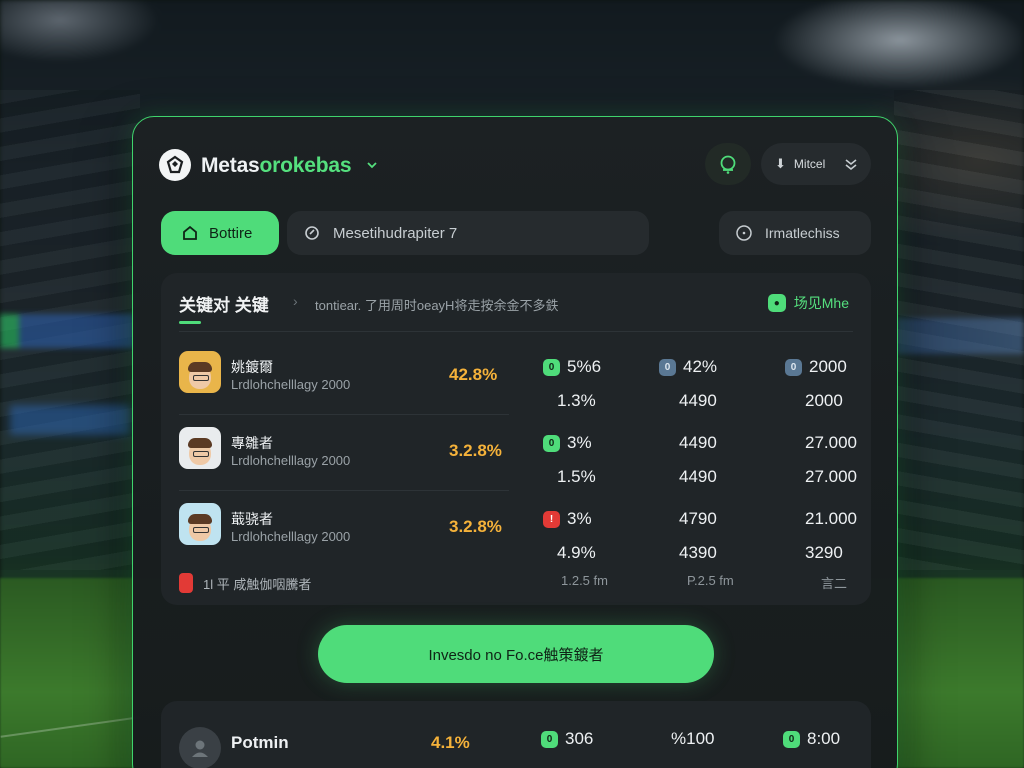 The width and height of the screenshot is (1024, 768). What do you see at coordinates (260, 742) in the screenshot?
I see `summary-player-name: Potmin` at bounding box center [260, 742].